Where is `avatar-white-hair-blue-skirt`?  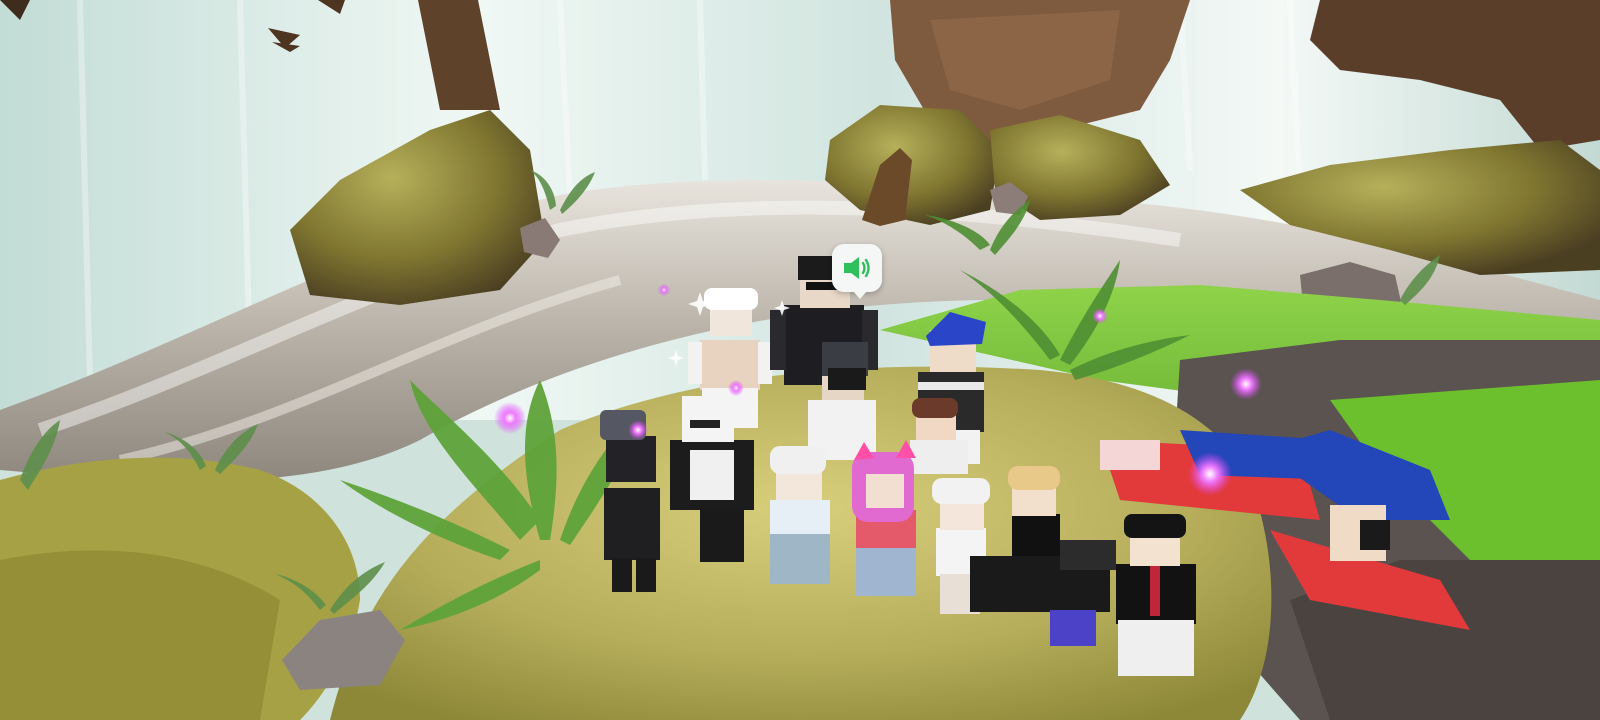 avatar-white-hair-blue-skirt is located at coordinates (800, 515).